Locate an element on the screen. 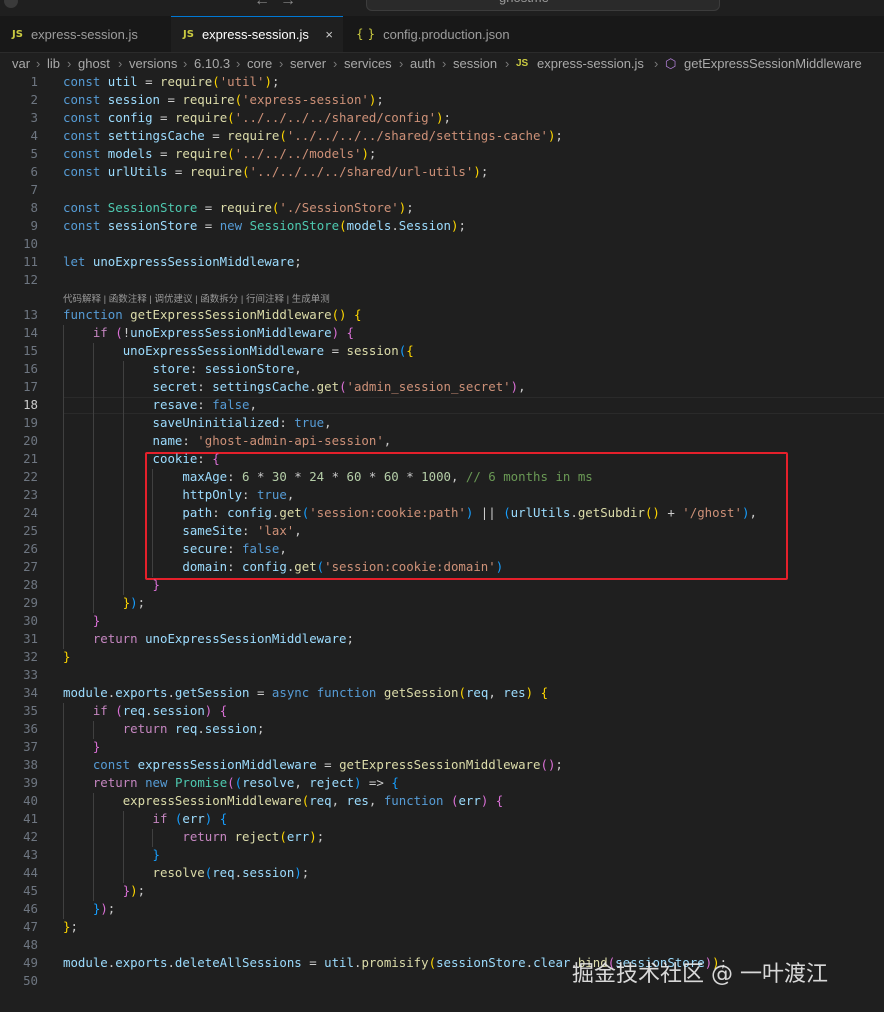 The image size is (884, 1012). code-line: return reject(err); is located at coordinates (193, 836).